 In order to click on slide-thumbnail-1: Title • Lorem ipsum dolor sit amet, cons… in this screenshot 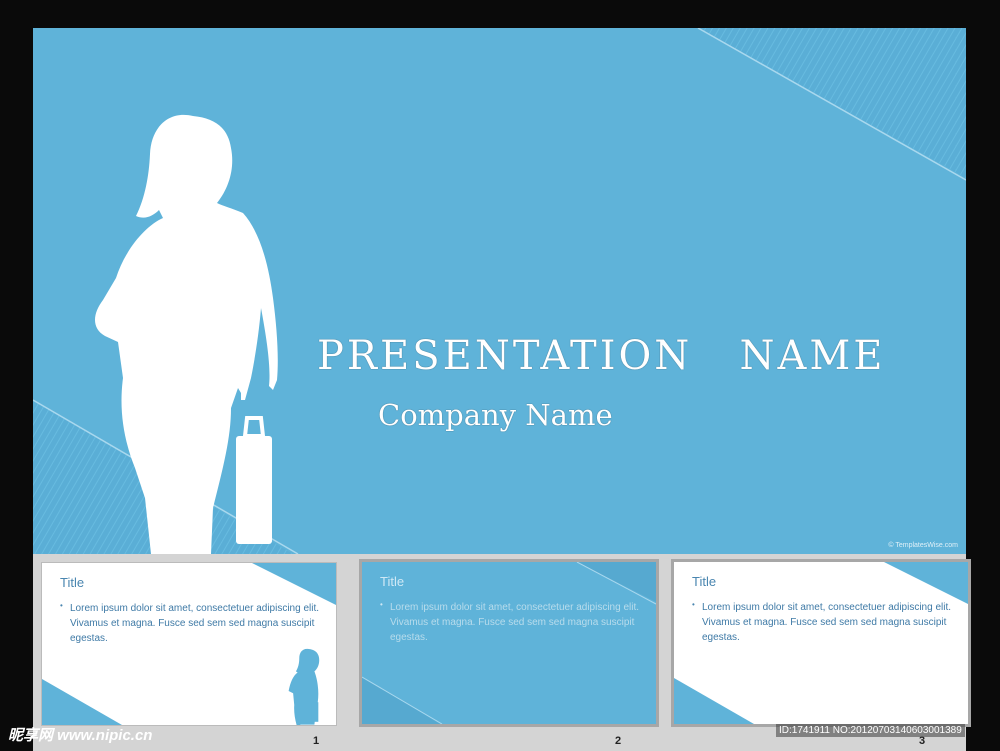, I will do `click(189, 644)`.